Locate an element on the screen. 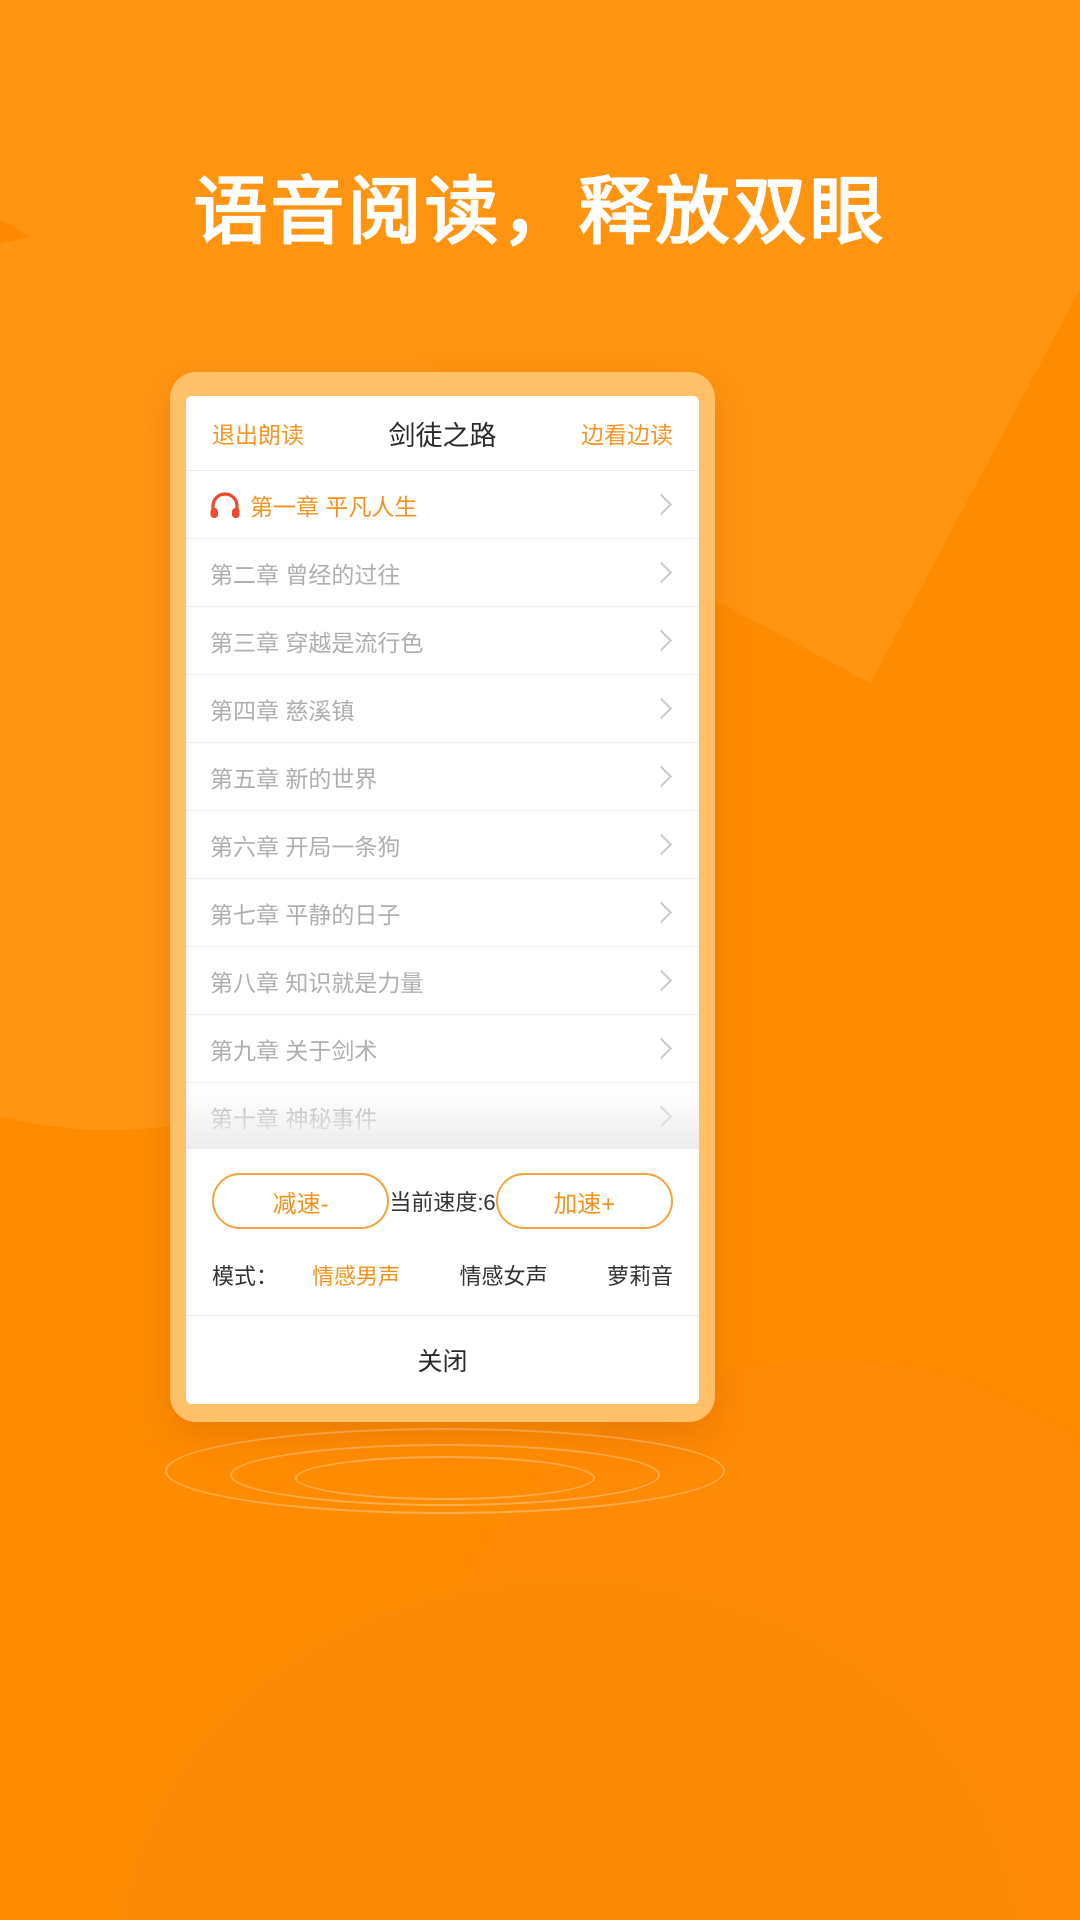 The image size is (1080, 1920). voice-mode-option-female: 情感女声 is located at coordinates (504, 1275).